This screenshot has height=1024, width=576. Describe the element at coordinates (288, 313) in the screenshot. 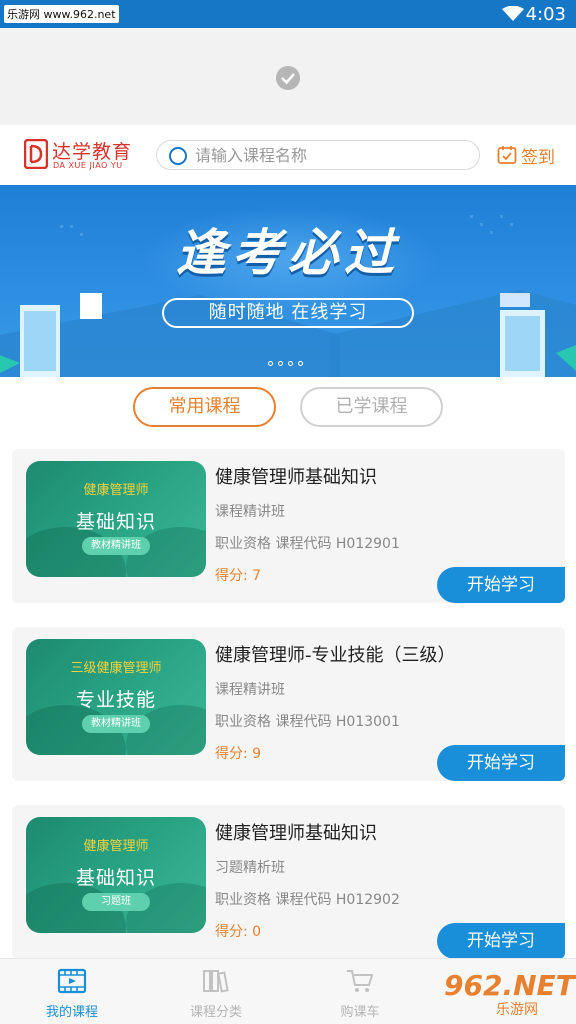

I see `banner-tagline: 随时随地 在线学习` at that location.